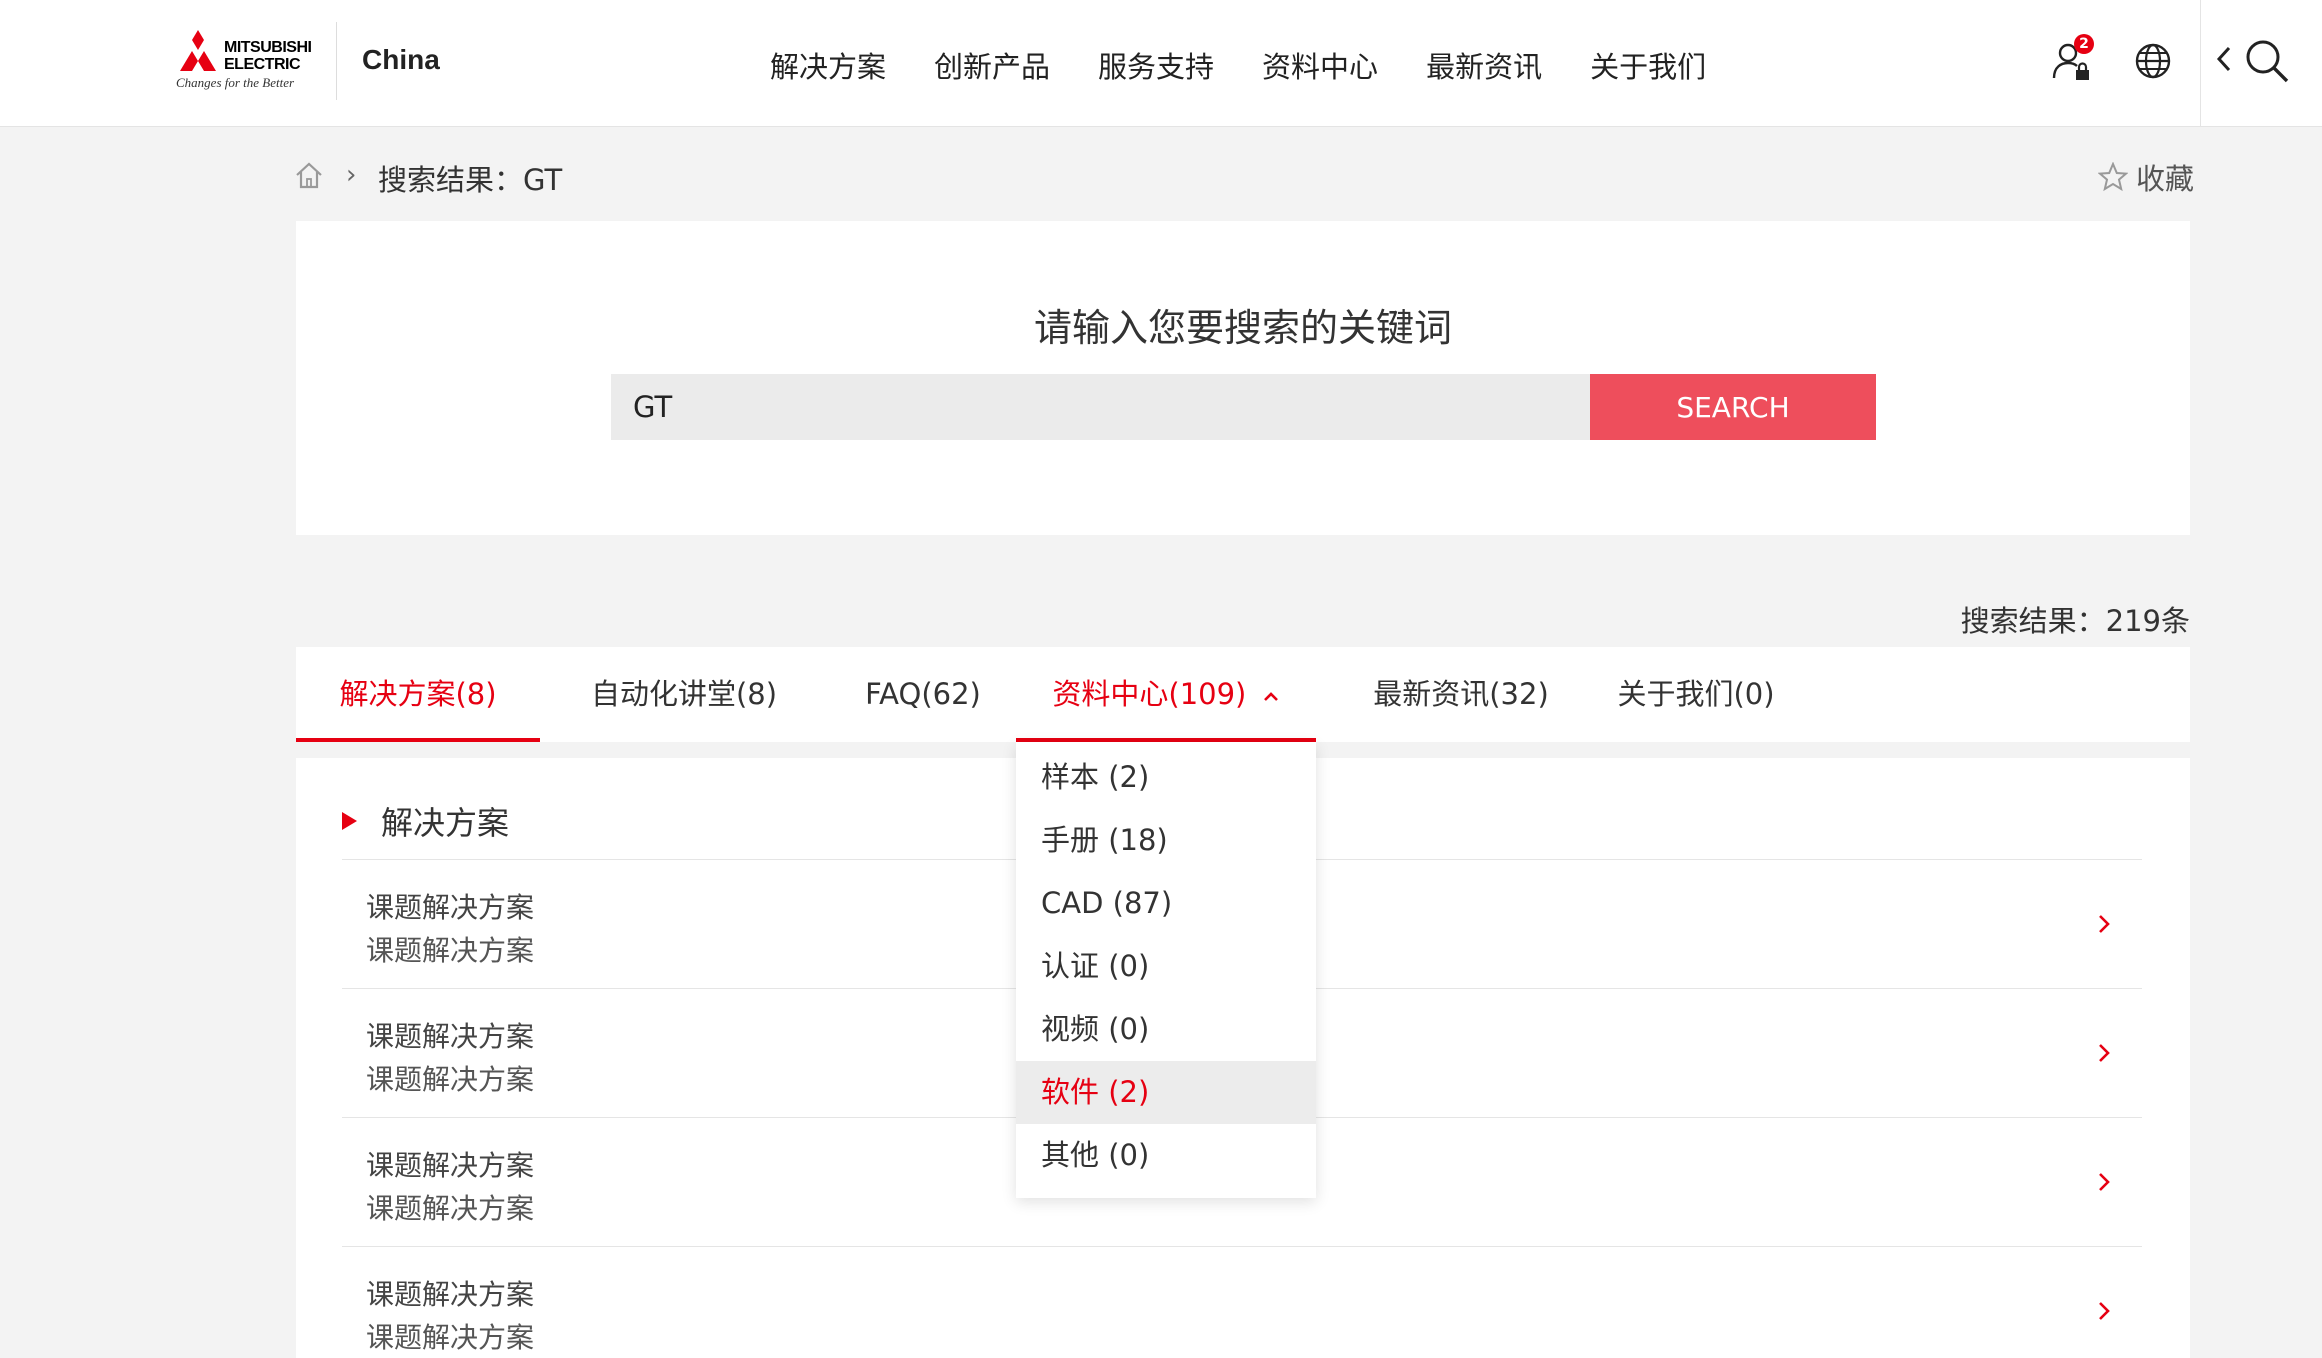 The width and height of the screenshot is (2322, 1358). Describe the element at coordinates (2074, 58) in the screenshot. I see `user-account-button: 2` at that location.